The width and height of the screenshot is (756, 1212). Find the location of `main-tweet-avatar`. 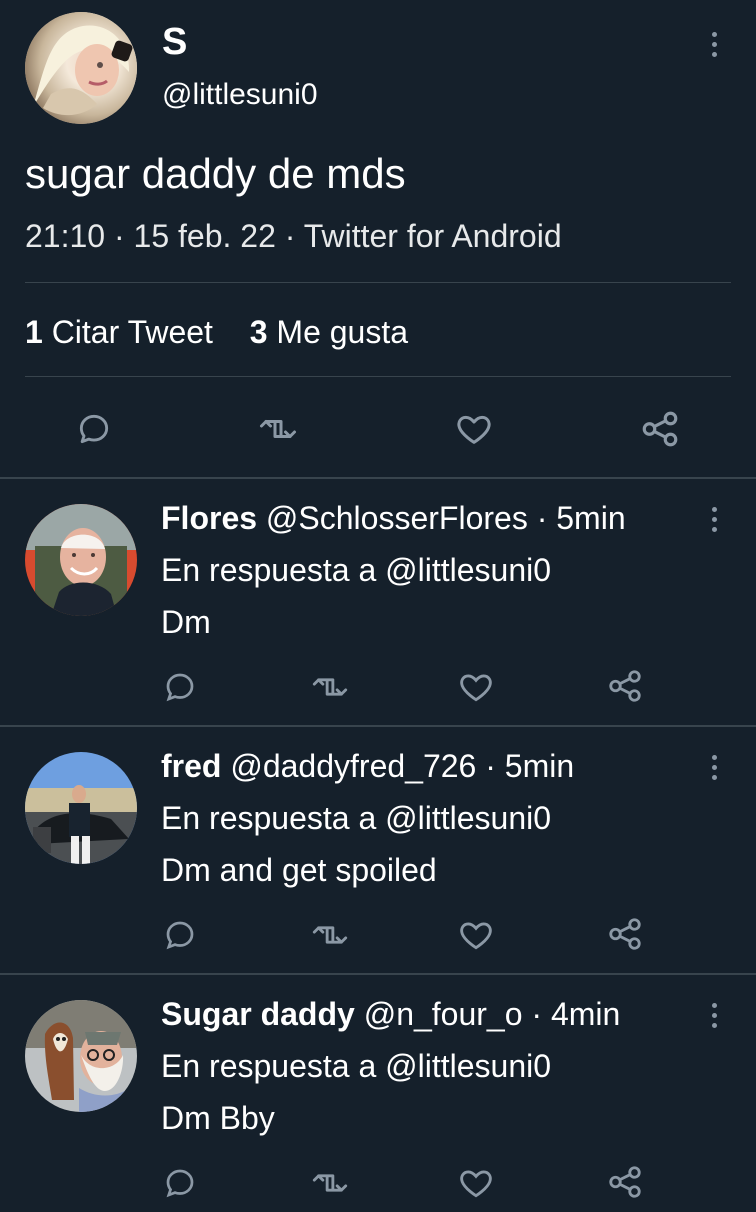

main-tweet-avatar is located at coordinates (81, 68).